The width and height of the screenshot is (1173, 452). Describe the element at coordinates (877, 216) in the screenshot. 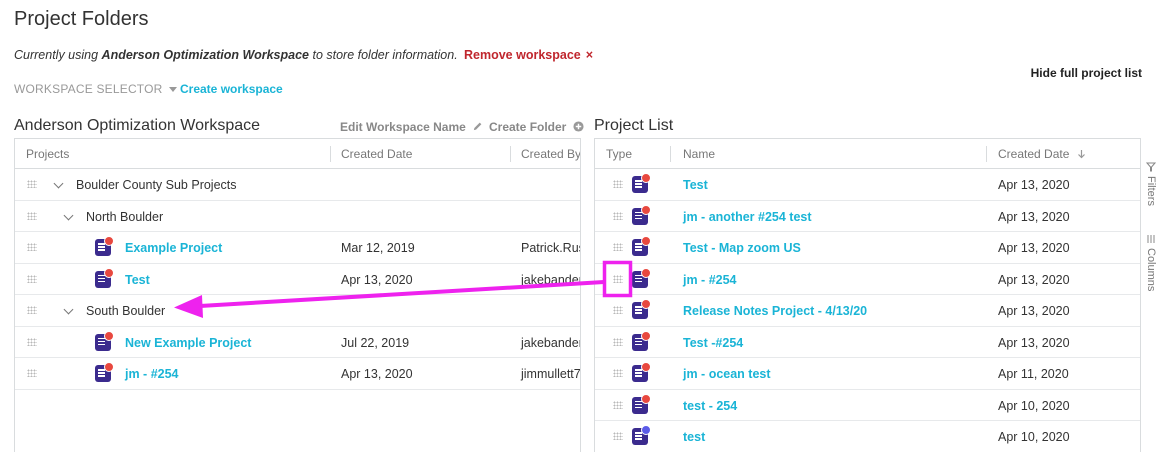

I see `project-list-row: jm - another #254 test Apr 13, 2020` at that location.